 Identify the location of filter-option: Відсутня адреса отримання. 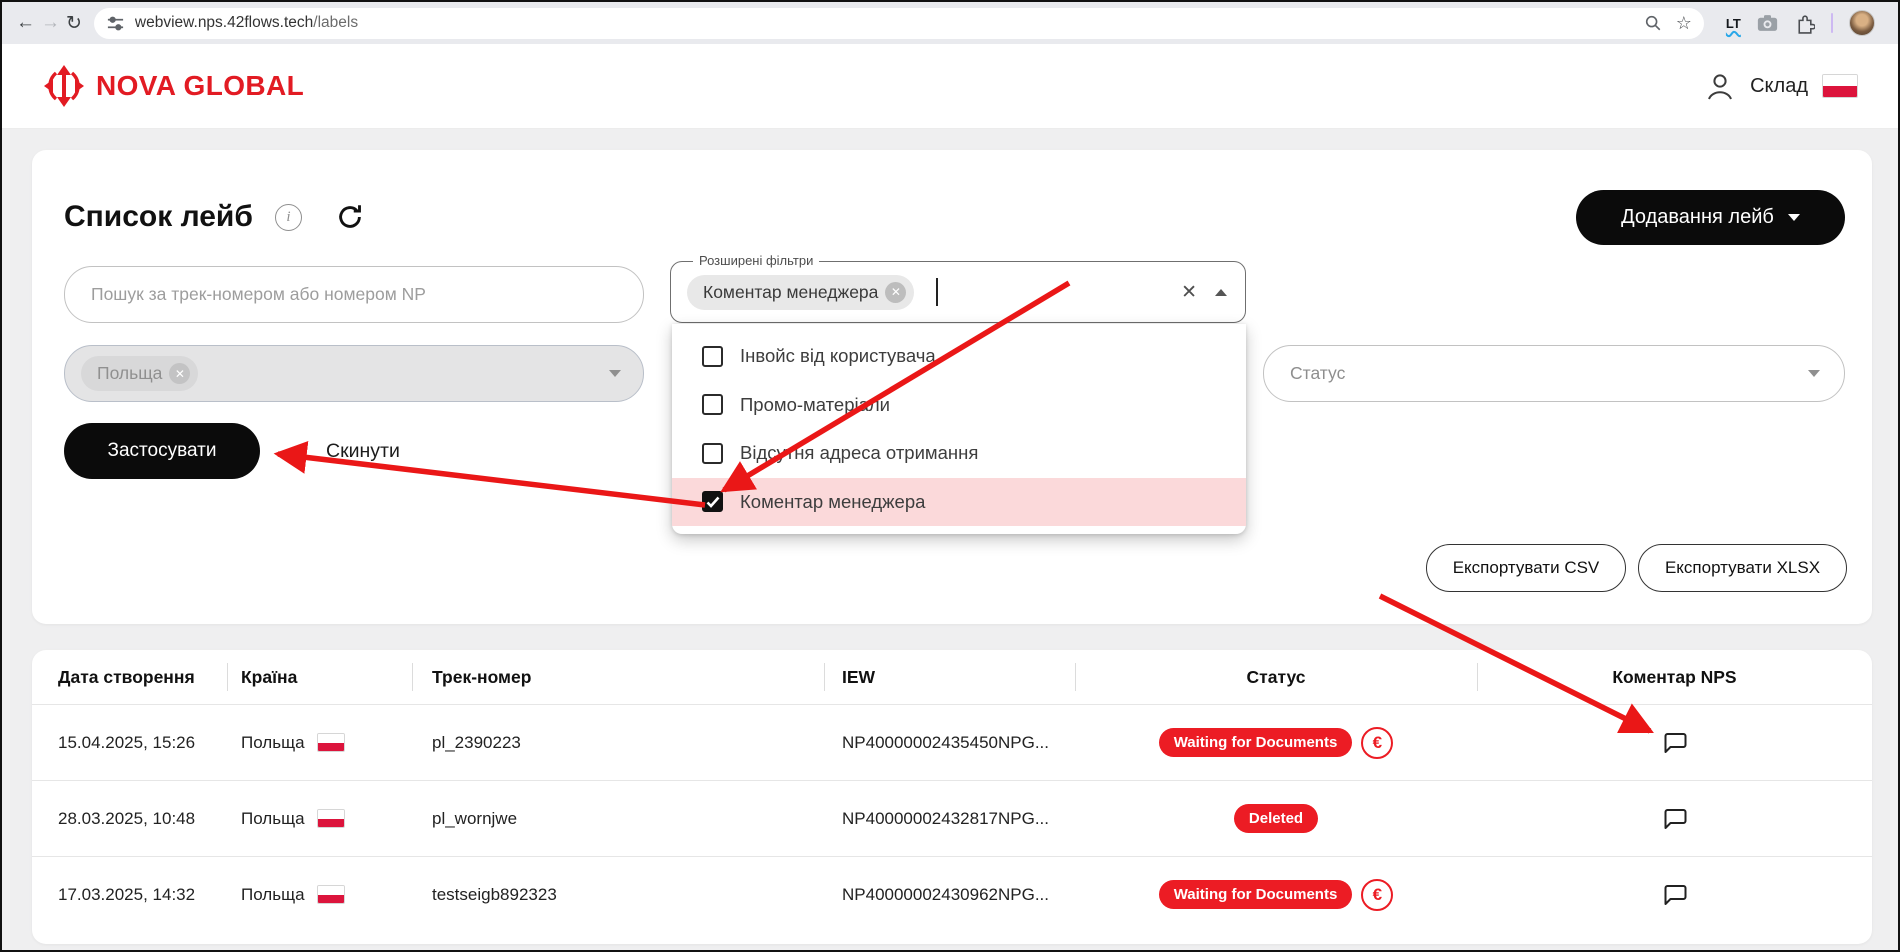
(959, 453).